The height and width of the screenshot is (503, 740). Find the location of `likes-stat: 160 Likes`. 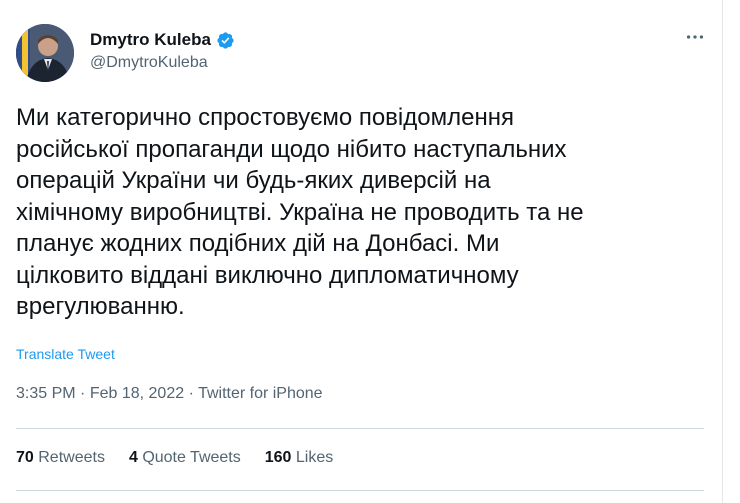

likes-stat: 160 Likes is located at coordinates (299, 458).